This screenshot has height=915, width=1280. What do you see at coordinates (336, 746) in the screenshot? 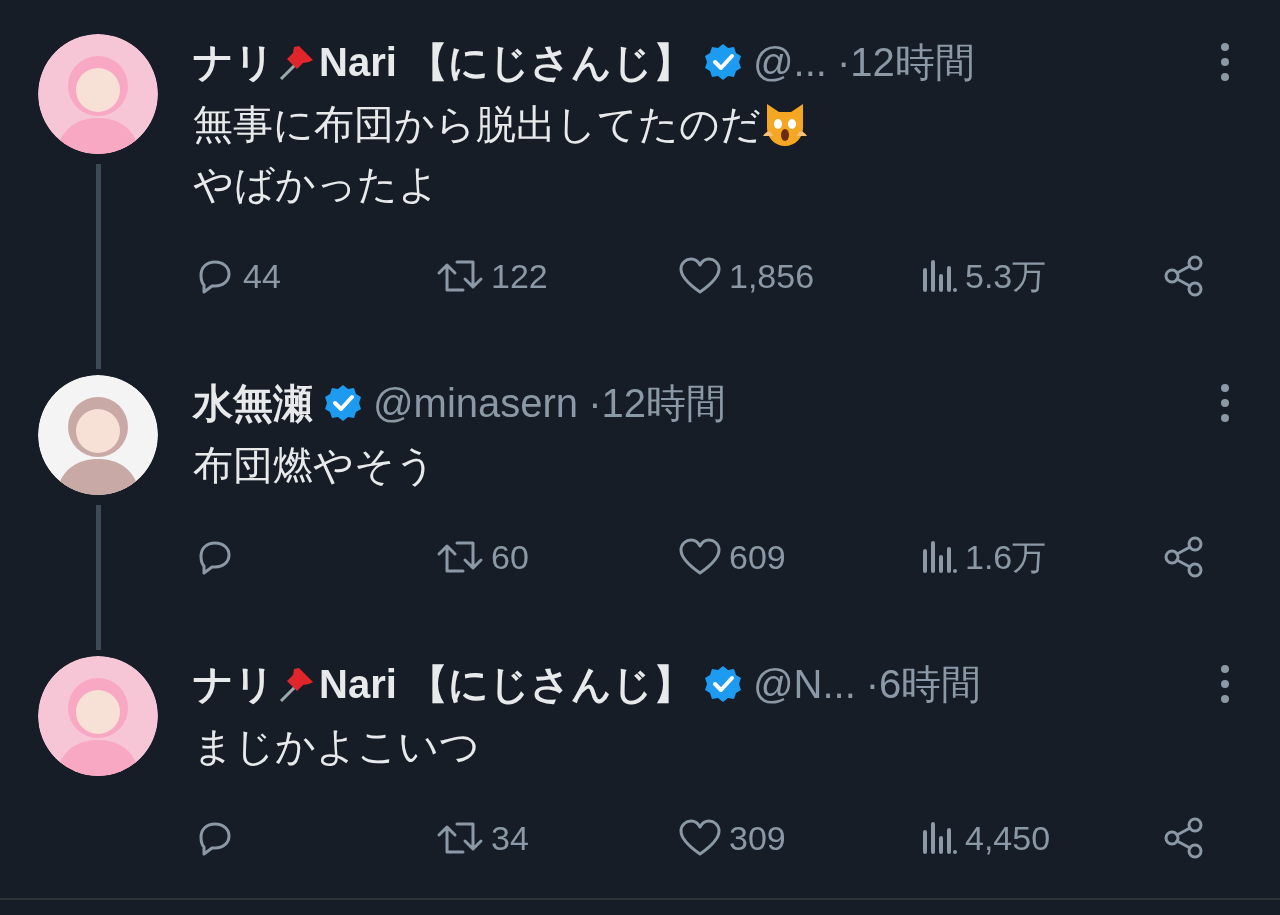
I see `tweet-text: まじかよこいつ` at bounding box center [336, 746].